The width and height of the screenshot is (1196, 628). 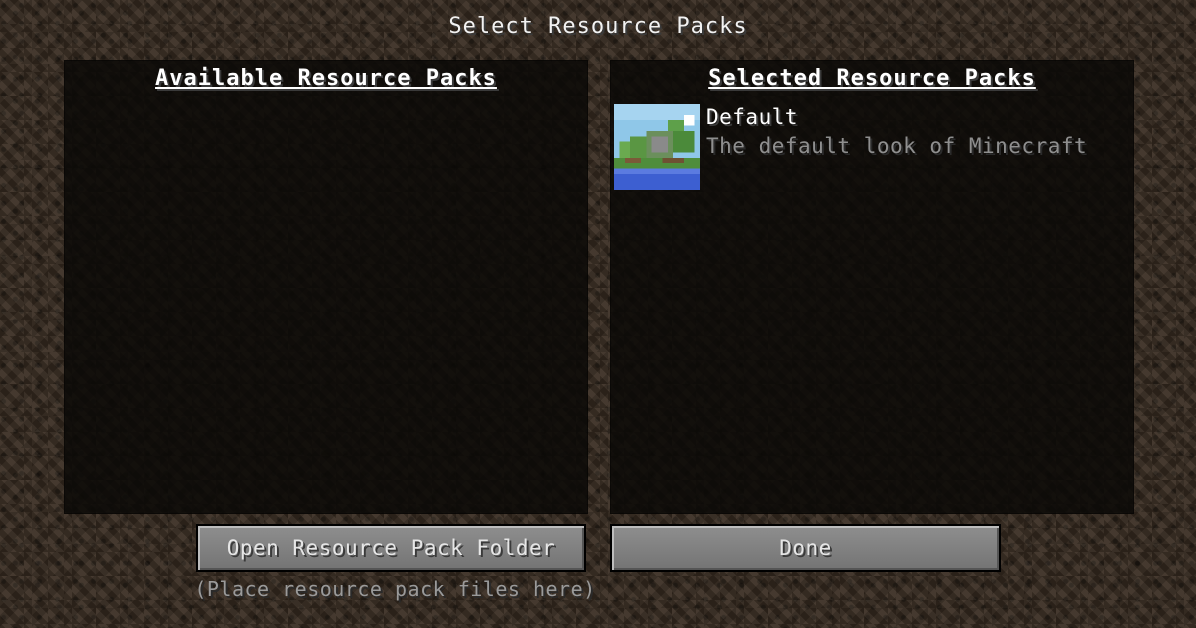 I want to click on available-packs-header: Available Resource Packs, so click(x=326, y=78).